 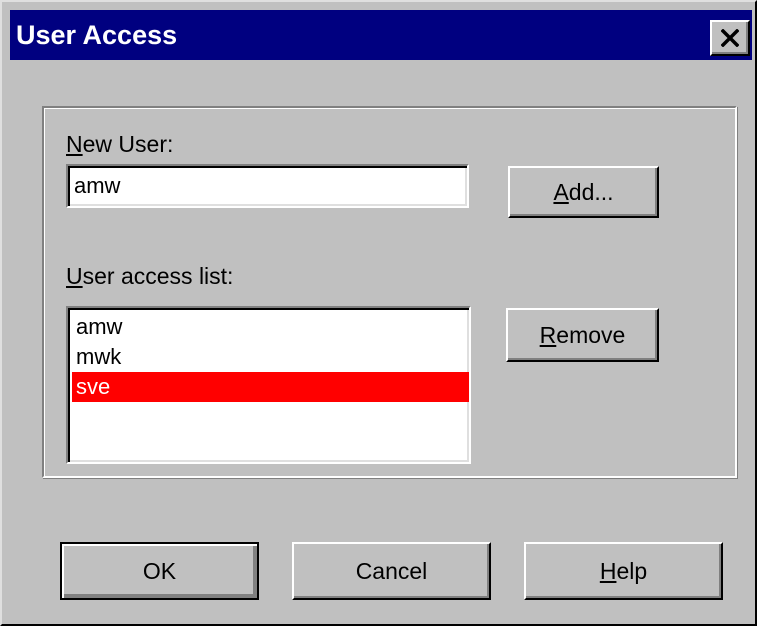 I want to click on ok-button: OK, so click(x=159, y=571).